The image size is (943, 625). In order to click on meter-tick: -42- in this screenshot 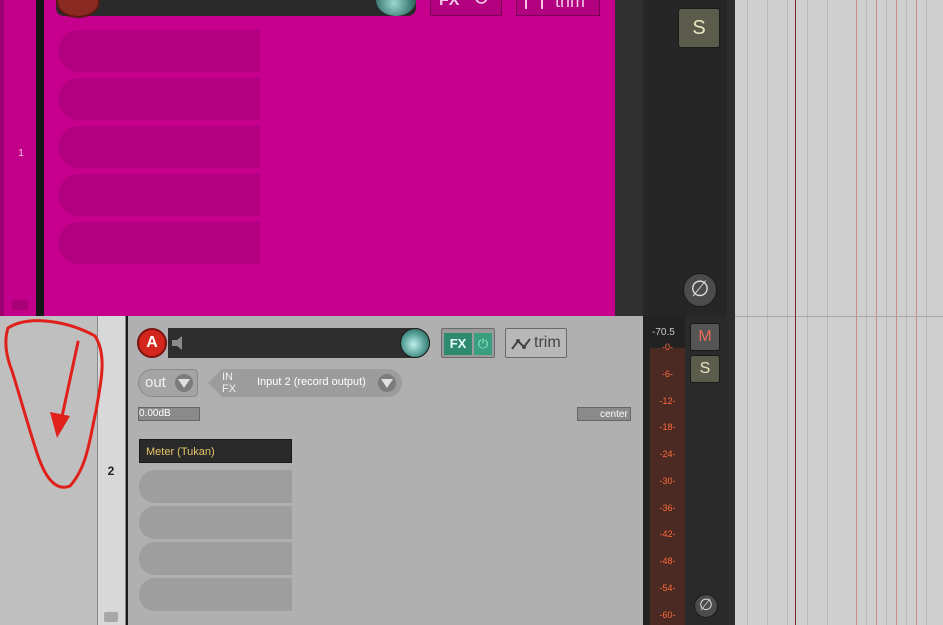, I will do `click(667, 534)`.